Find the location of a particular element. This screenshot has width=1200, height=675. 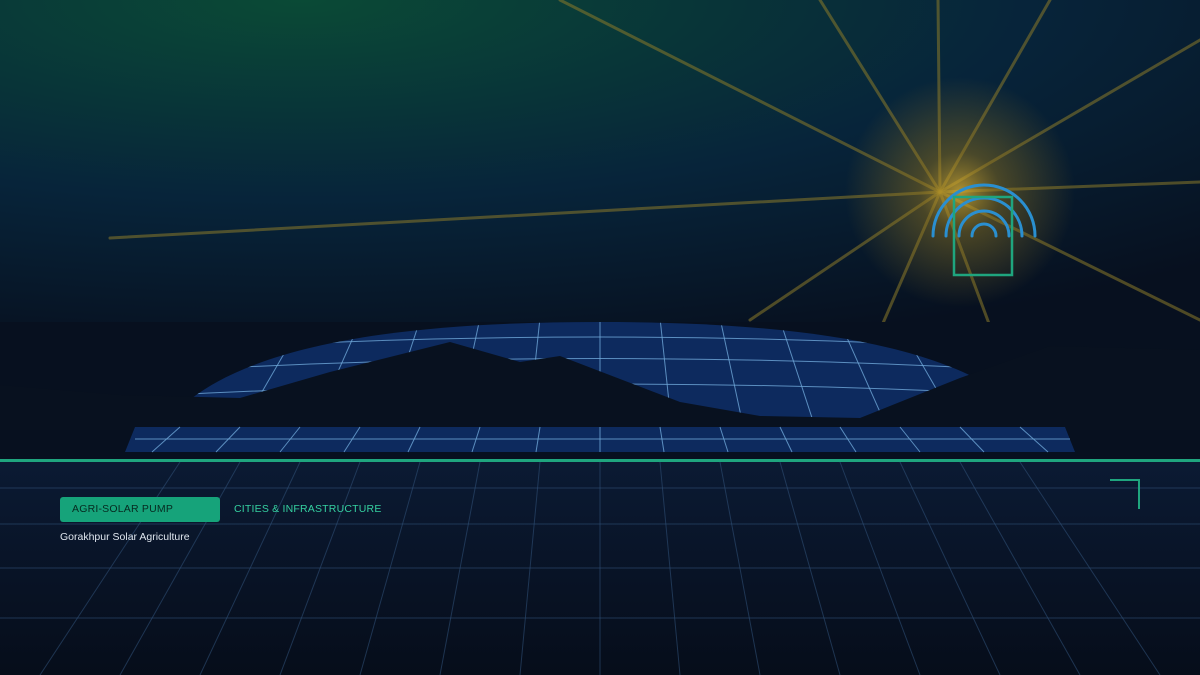

tab-agri-solar-pump: AGRI-SOLAR PUMP is located at coordinates (140, 509).